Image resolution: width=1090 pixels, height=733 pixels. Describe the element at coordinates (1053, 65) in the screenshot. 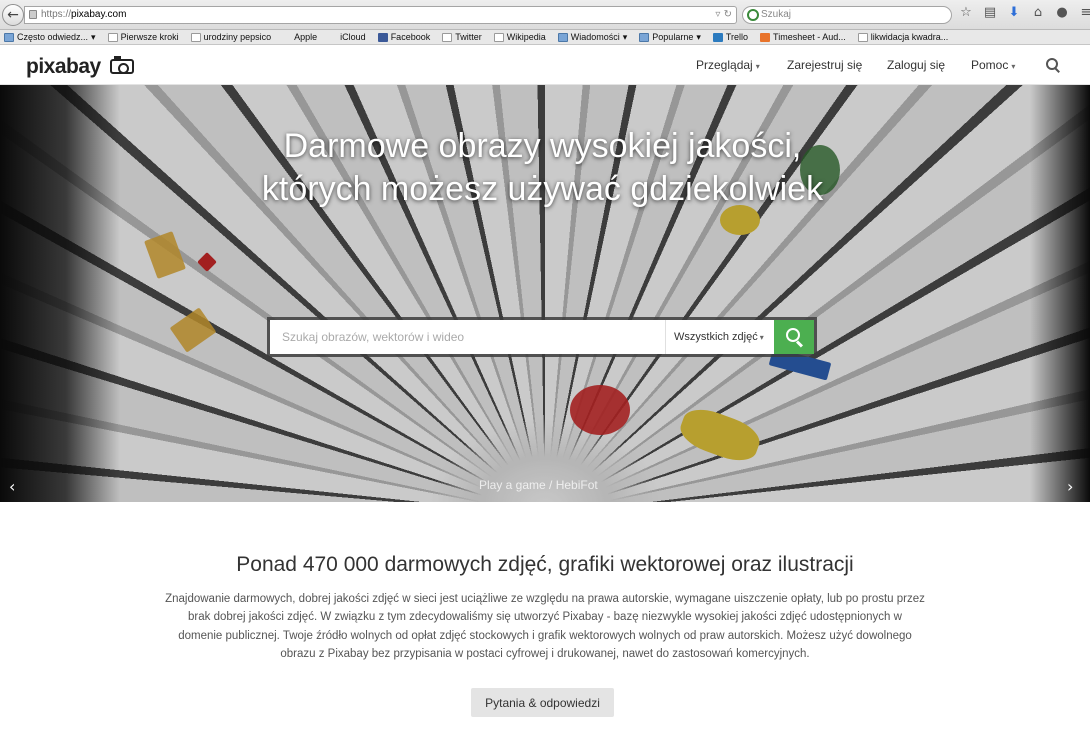

I see `search-icon` at that location.